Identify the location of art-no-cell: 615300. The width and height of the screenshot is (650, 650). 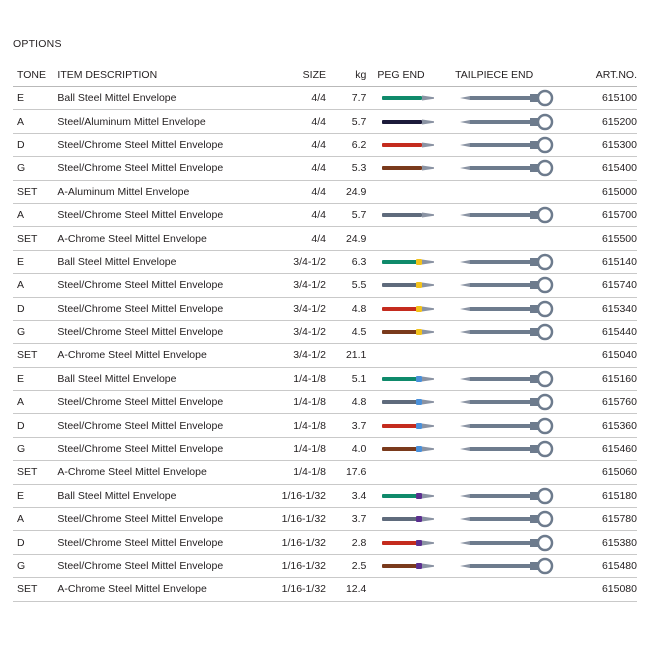
(601, 145).